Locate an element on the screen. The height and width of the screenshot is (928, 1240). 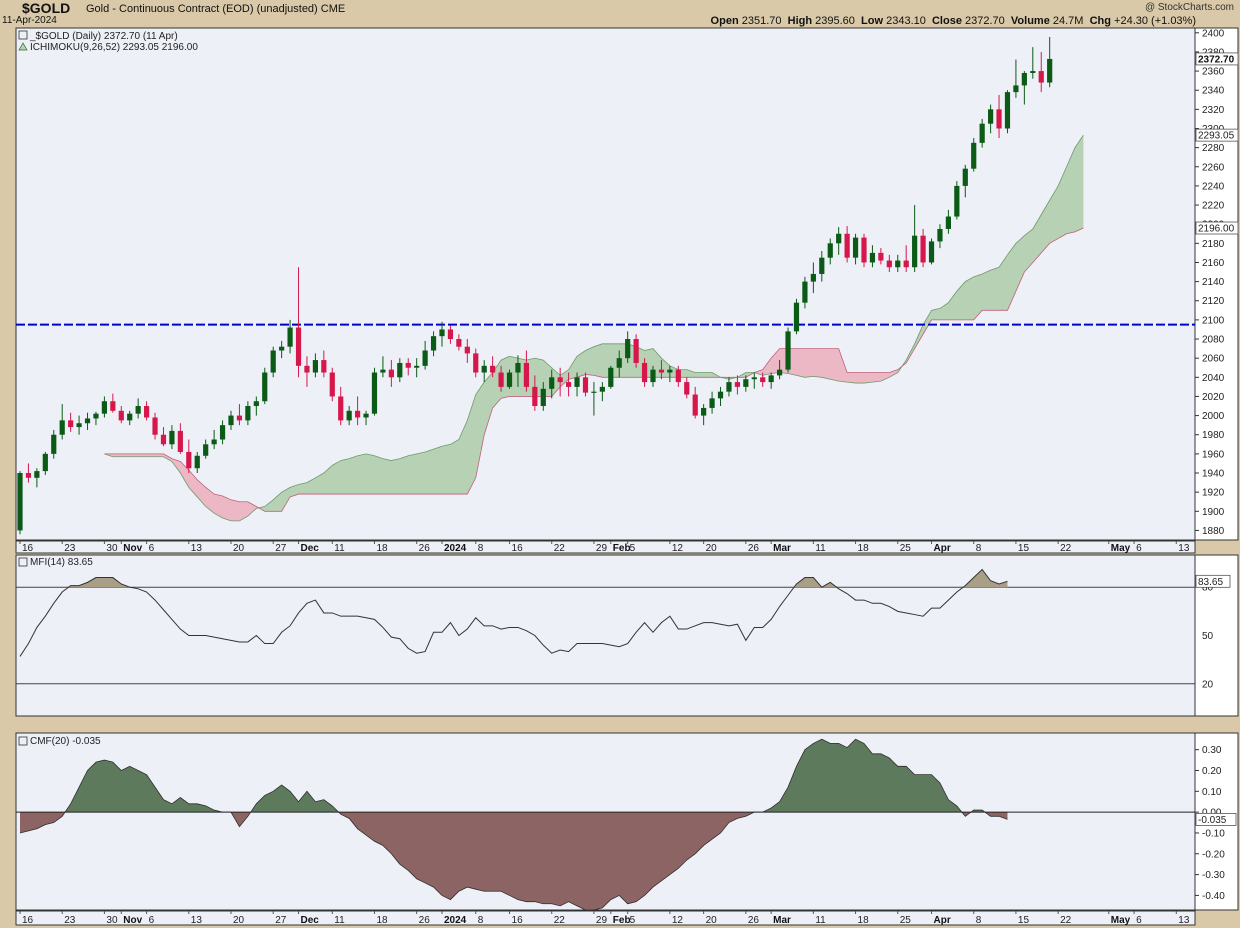
span-b-marker: 2196.00 is located at coordinates (1216, 229).